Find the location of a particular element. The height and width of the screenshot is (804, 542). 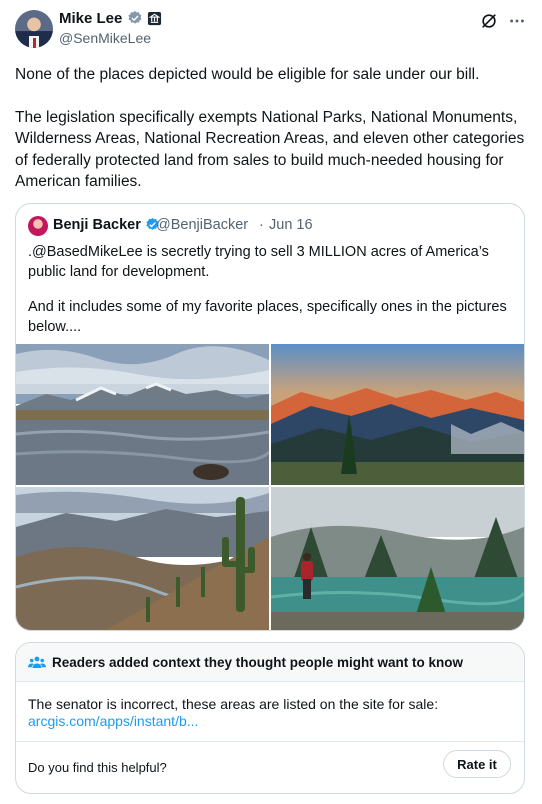

verified-badge-icon is located at coordinates (135, 17).